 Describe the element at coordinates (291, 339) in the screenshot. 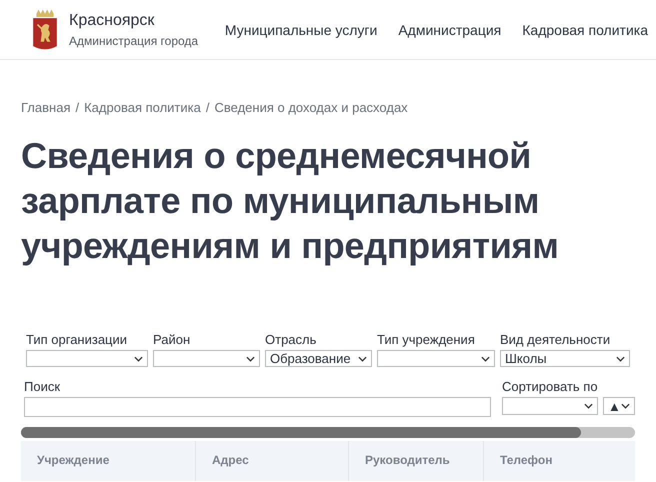

I see `field-label: Отрасль` at that location.